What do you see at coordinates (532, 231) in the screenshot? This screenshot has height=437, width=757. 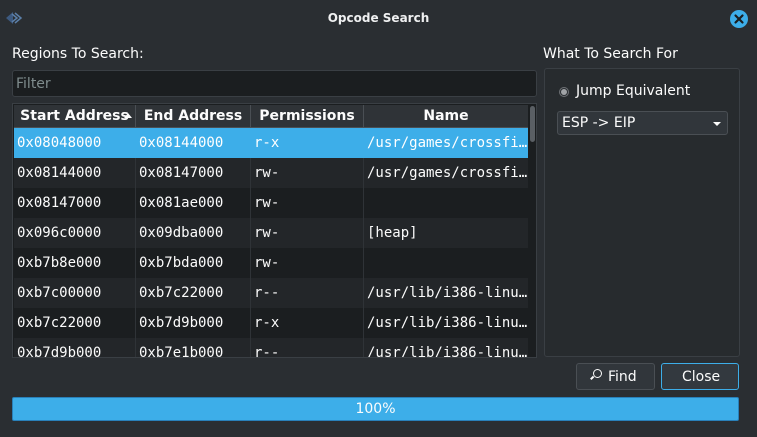 I see `table-scrollbar` at bounding box center [532, 231].